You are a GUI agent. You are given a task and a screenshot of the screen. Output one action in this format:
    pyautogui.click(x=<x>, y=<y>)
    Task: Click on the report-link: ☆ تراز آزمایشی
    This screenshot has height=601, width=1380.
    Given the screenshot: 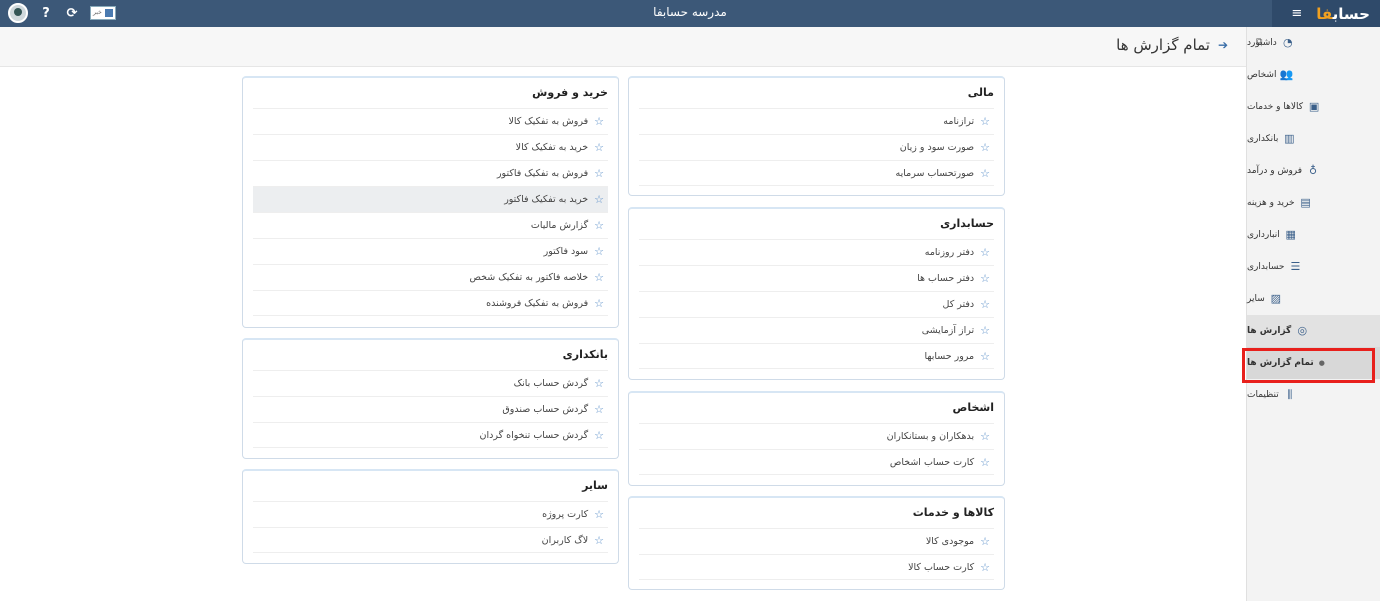 What is the action you would take?
    pyautogui.click(x=816, y=330)
    